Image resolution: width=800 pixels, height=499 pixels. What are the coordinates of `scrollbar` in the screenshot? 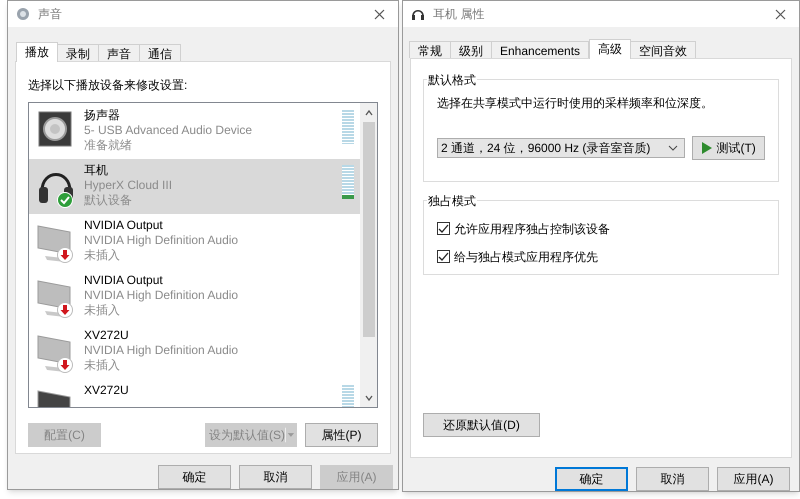 It's located at (368, 254).